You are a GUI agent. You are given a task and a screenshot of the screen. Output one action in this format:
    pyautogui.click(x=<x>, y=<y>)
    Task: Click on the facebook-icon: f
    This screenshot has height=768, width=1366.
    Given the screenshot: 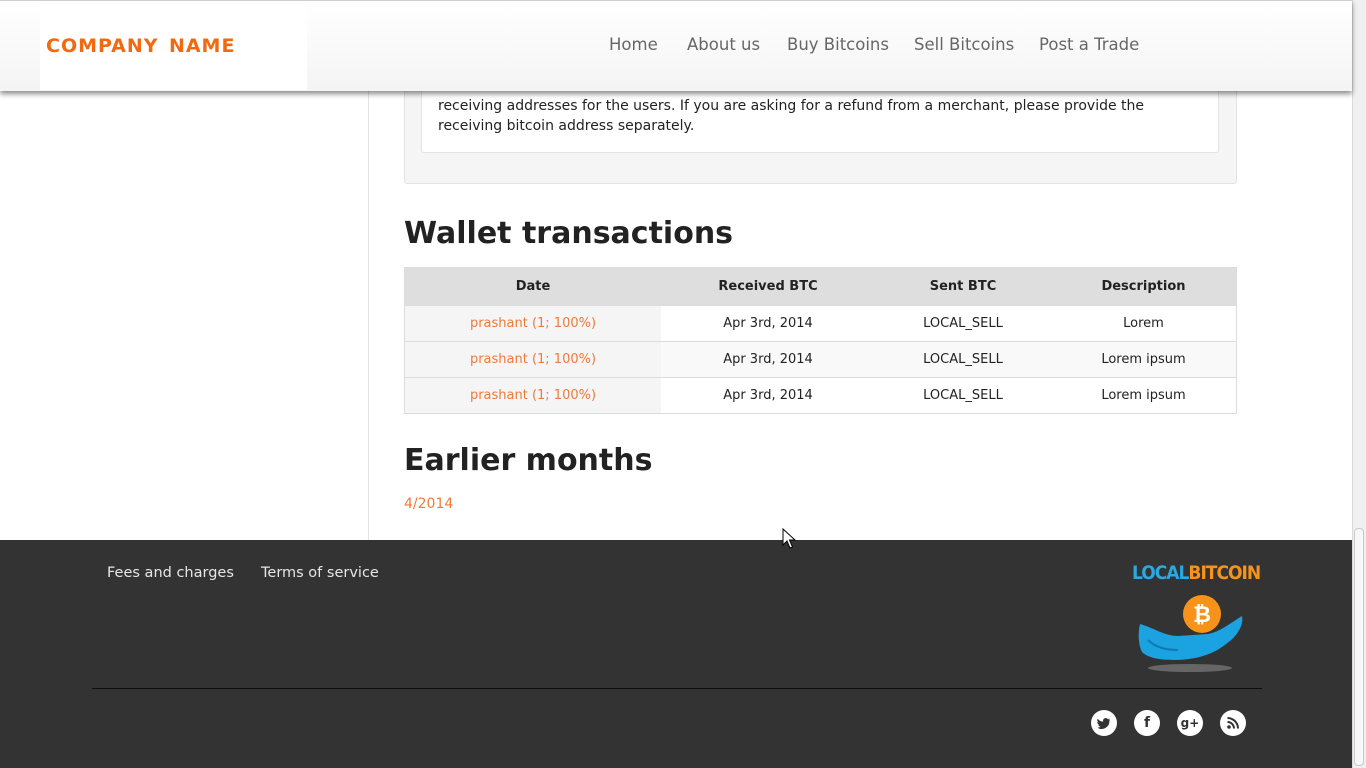 What is the action you would take?
    pyautogui.click(x=1147, y=723)
    